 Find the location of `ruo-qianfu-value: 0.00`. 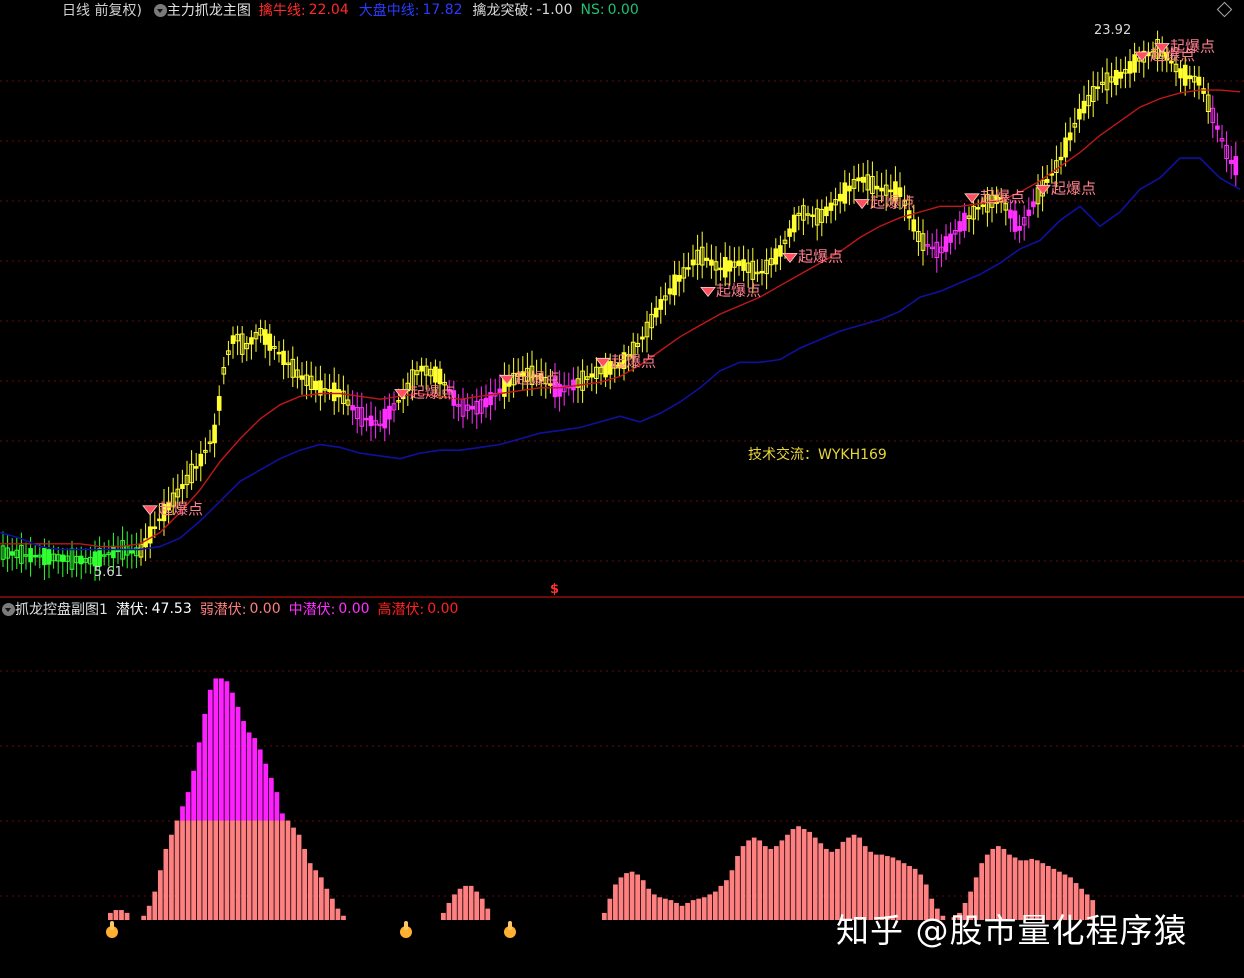

ruo-qianfu-value: 0.00 is located at coordinates (265, 609).